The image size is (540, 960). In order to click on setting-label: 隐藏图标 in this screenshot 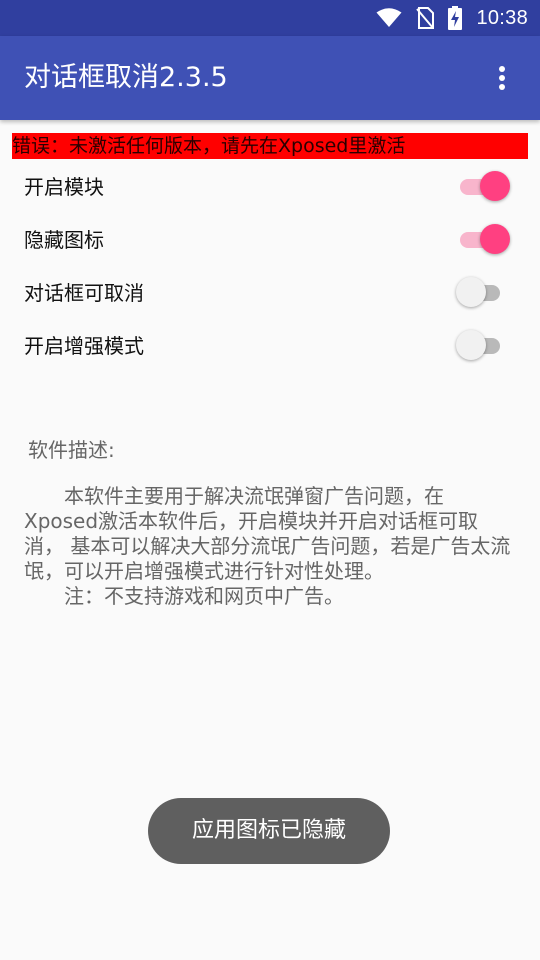, I will do `click(64, 240)`.